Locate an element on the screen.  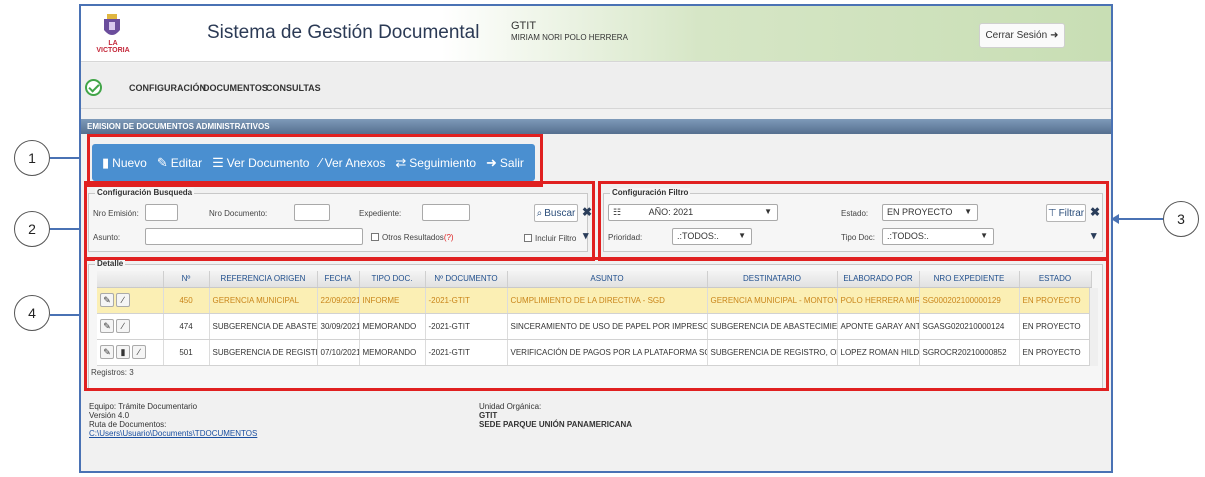
equipo-text: Equipo: Trámite Documentario is located at coordinates (143, 406).